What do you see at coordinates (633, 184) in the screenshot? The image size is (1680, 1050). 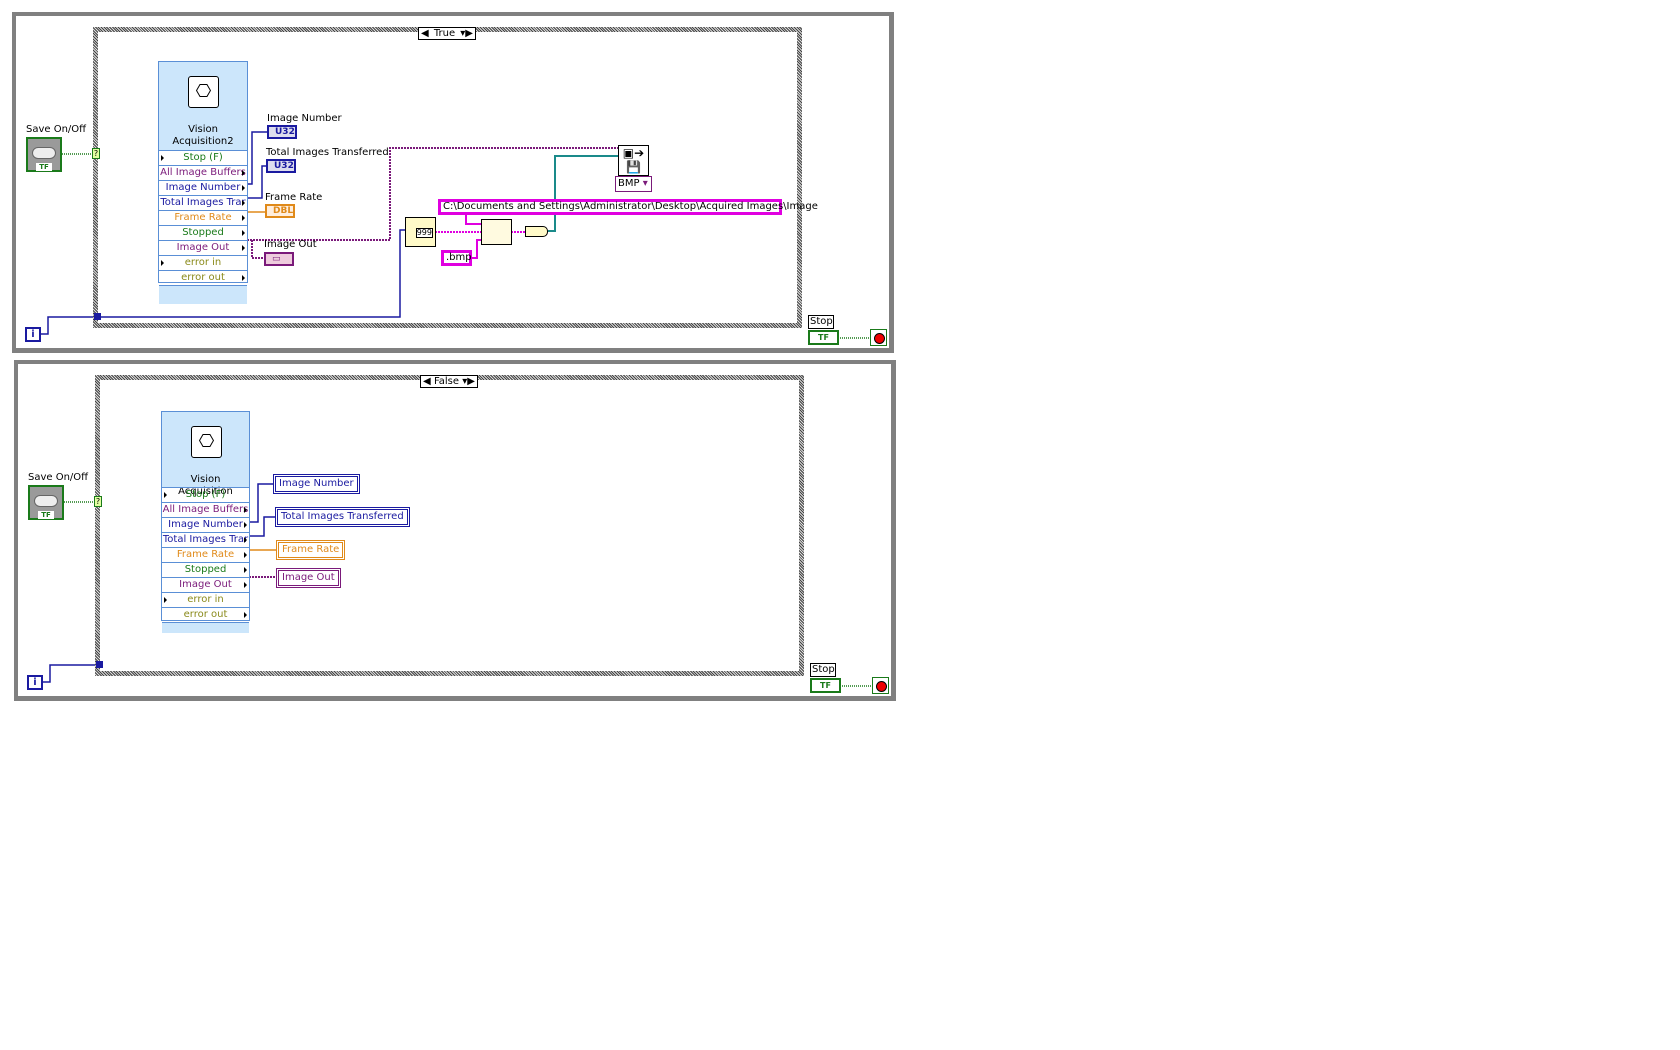 I see `file-type-enum: BMP ▾` at bounding box center [633, 184].